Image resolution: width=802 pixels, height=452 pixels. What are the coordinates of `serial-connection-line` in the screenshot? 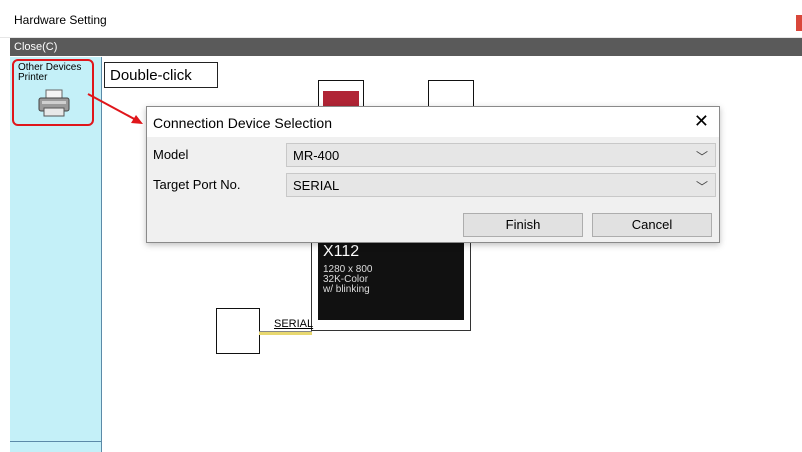 It's located at (285, 333).